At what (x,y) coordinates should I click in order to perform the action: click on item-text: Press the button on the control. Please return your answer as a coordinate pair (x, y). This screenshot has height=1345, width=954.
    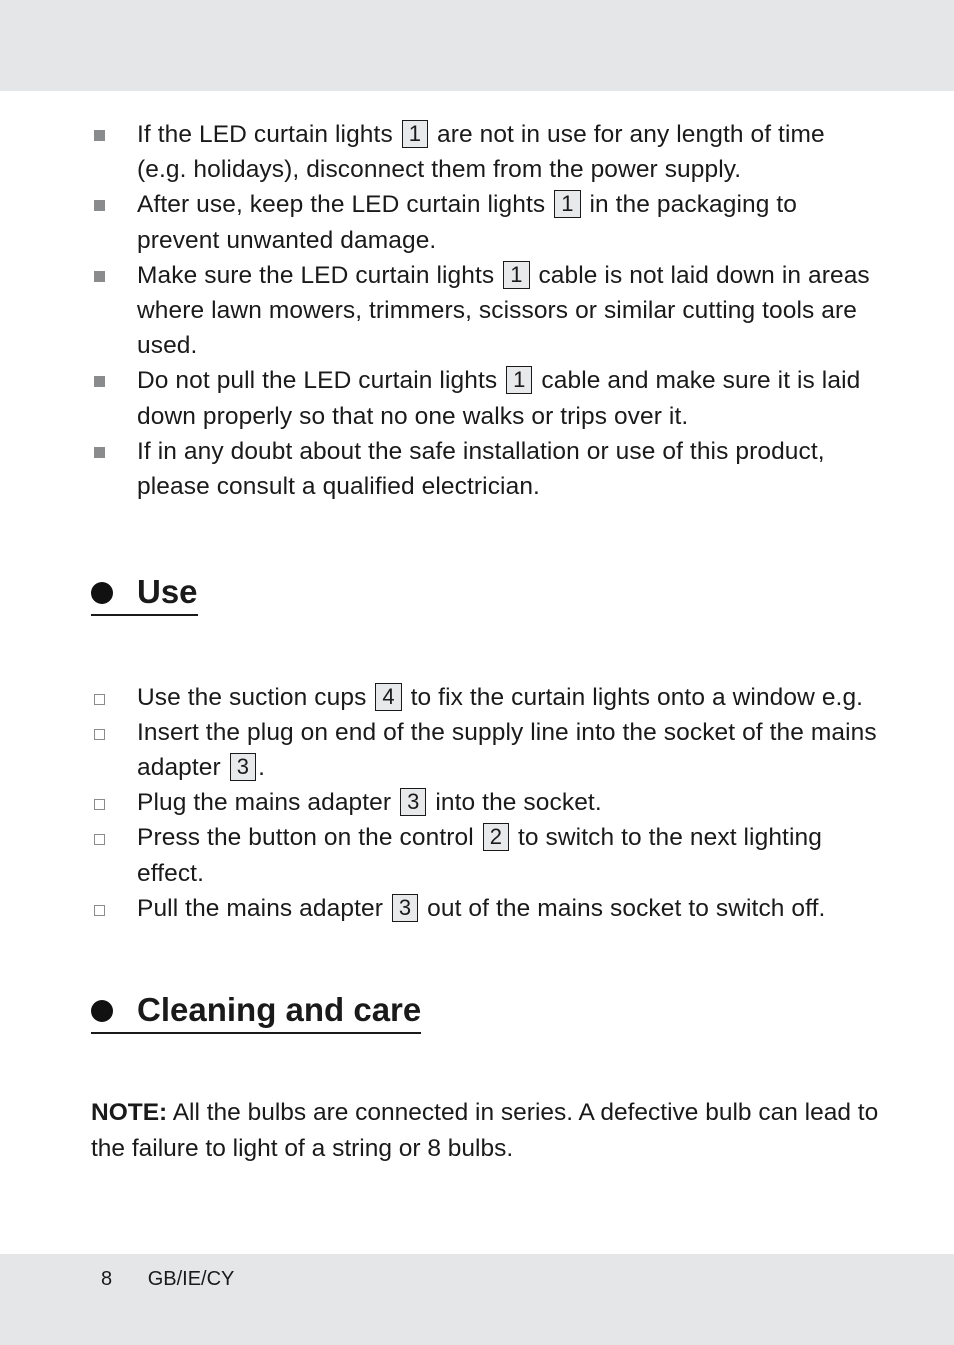
    Looking at the image, I should click on (305, 838).